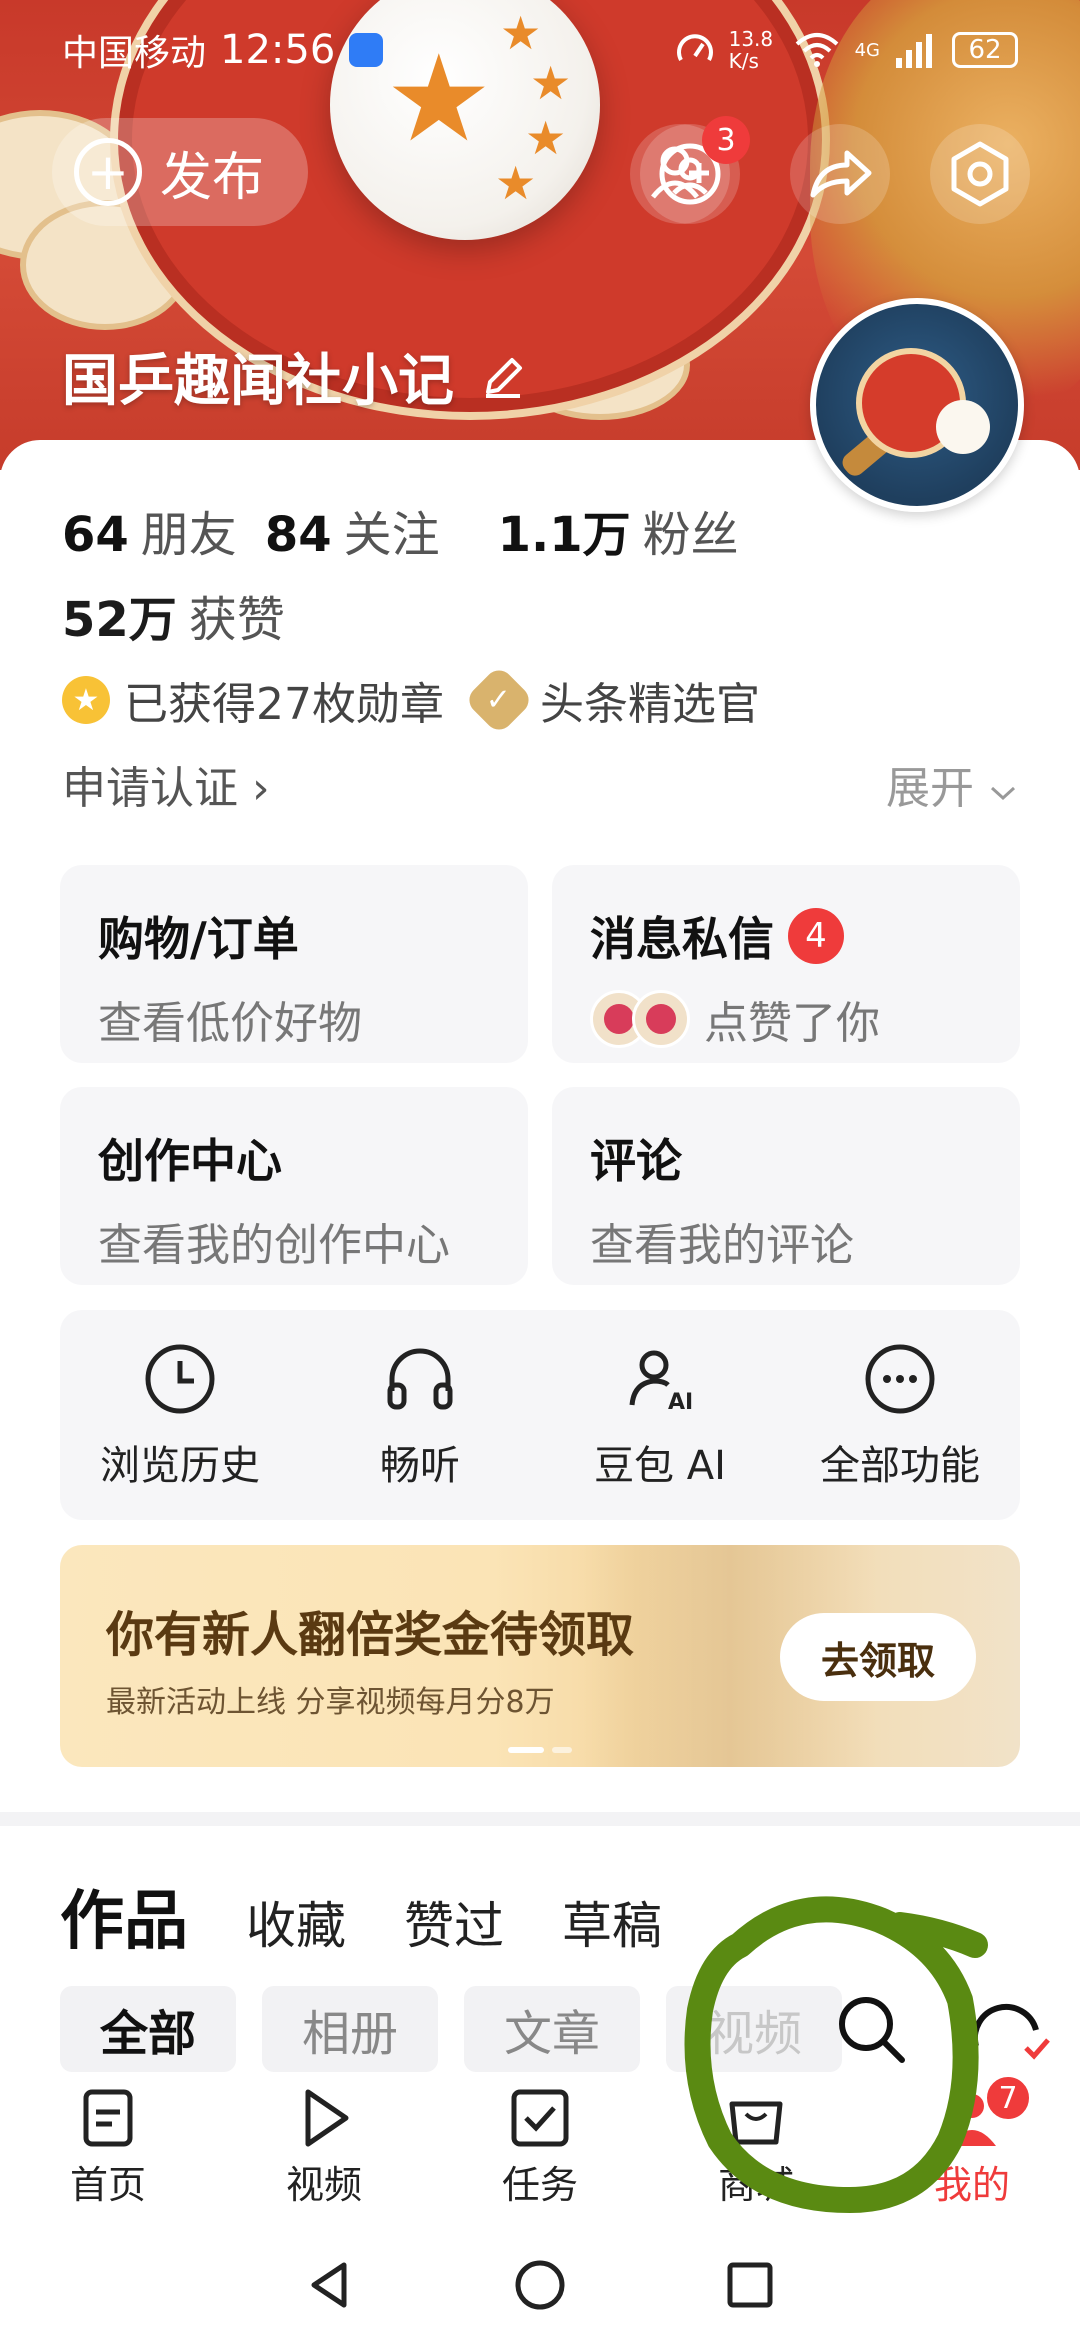 Image resolution: width=1080 pixels, height=2340 pixels. What do you see at coordinates (189, 530) in the screenshot?
I see `friends-label: 朋友` at bounding box center [189, 530].